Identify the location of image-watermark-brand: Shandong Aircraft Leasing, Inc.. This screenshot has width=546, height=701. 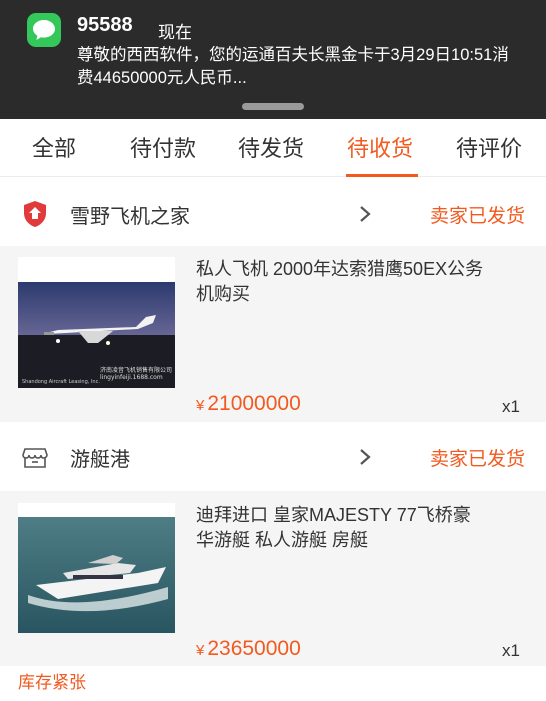
(61, 382).